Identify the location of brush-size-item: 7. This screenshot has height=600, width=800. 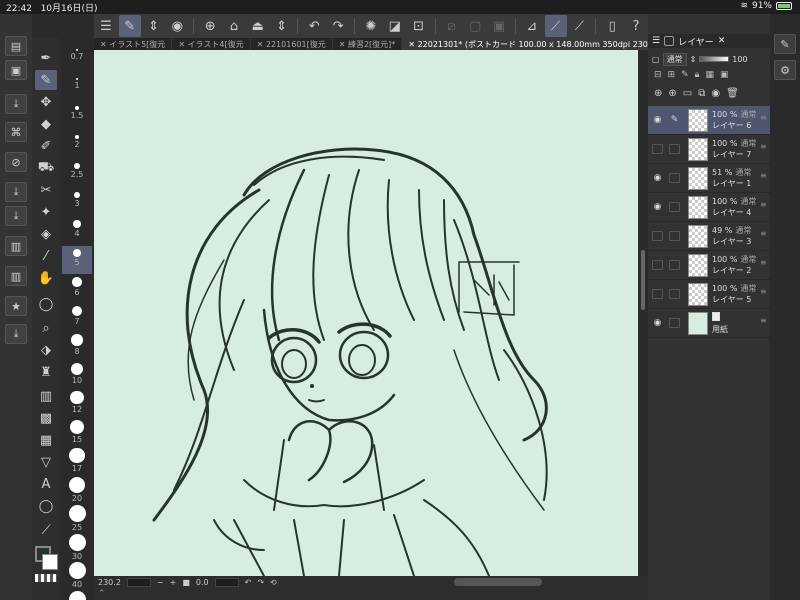
(77, 317).